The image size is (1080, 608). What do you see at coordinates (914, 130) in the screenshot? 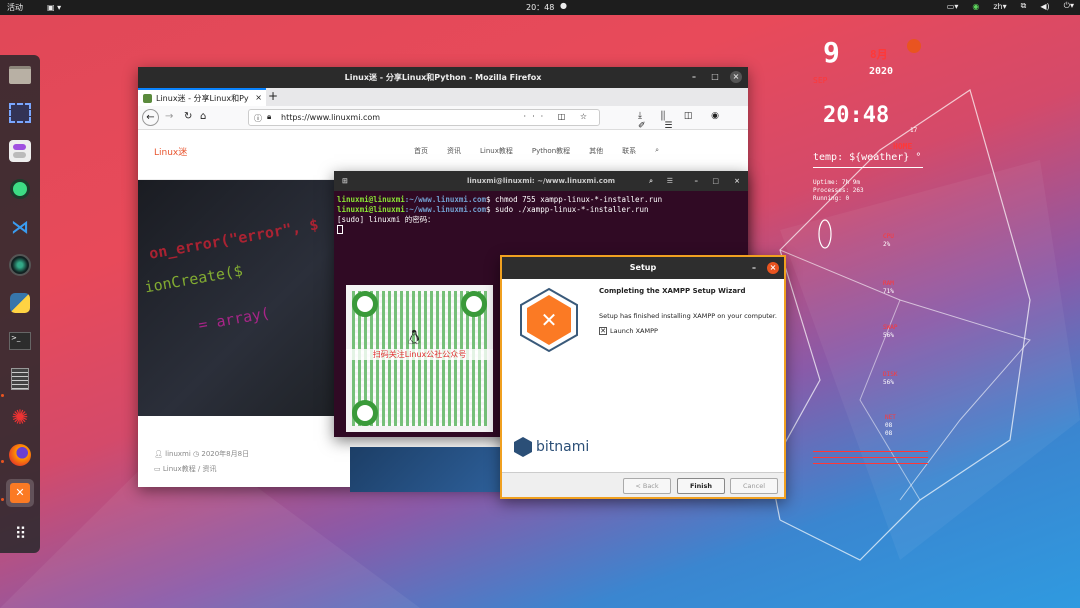
I see `conky-seconds: 17` at bounding box center [914, 130].